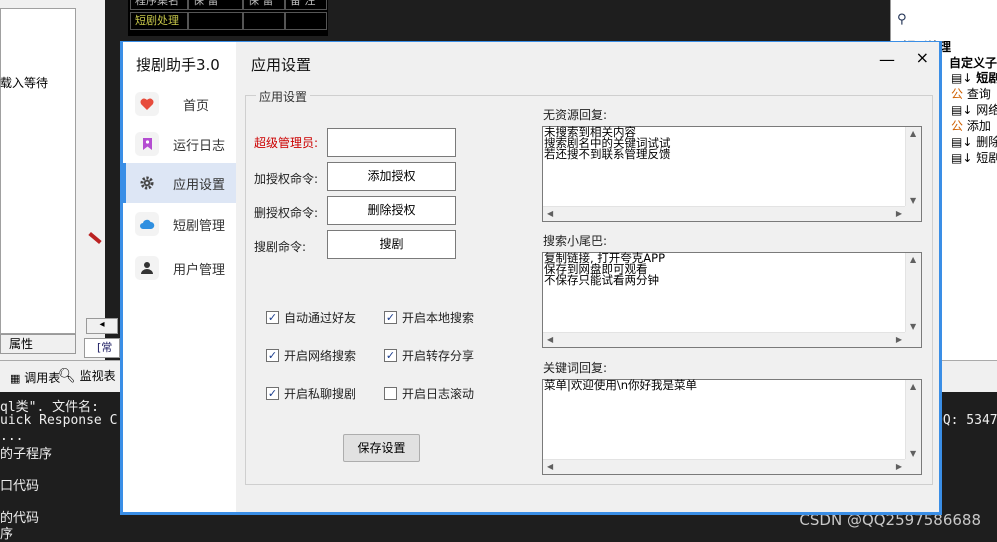  Describe the element at coordinates (147, 104) in the screenshot. I see `heart-icon` at that location.